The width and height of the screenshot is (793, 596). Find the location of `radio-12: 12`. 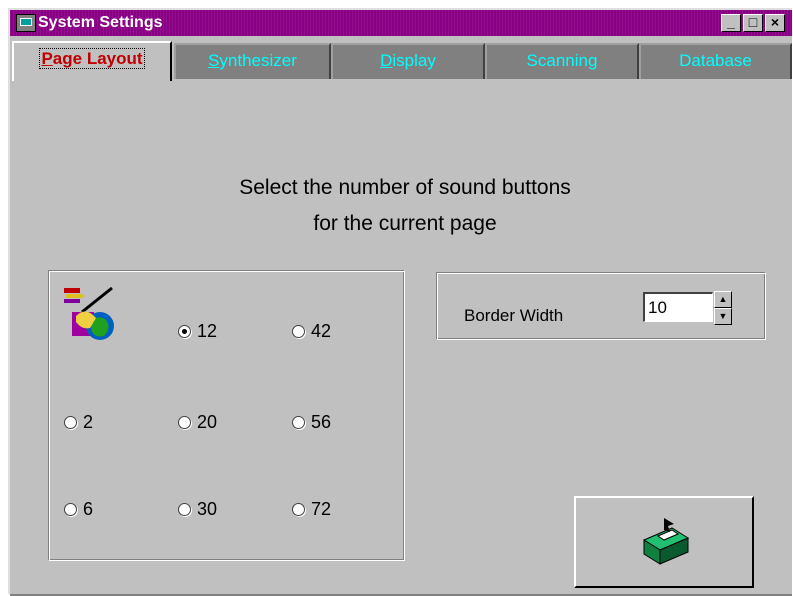

radio-12: 12 is located at coordinates (197, 331).